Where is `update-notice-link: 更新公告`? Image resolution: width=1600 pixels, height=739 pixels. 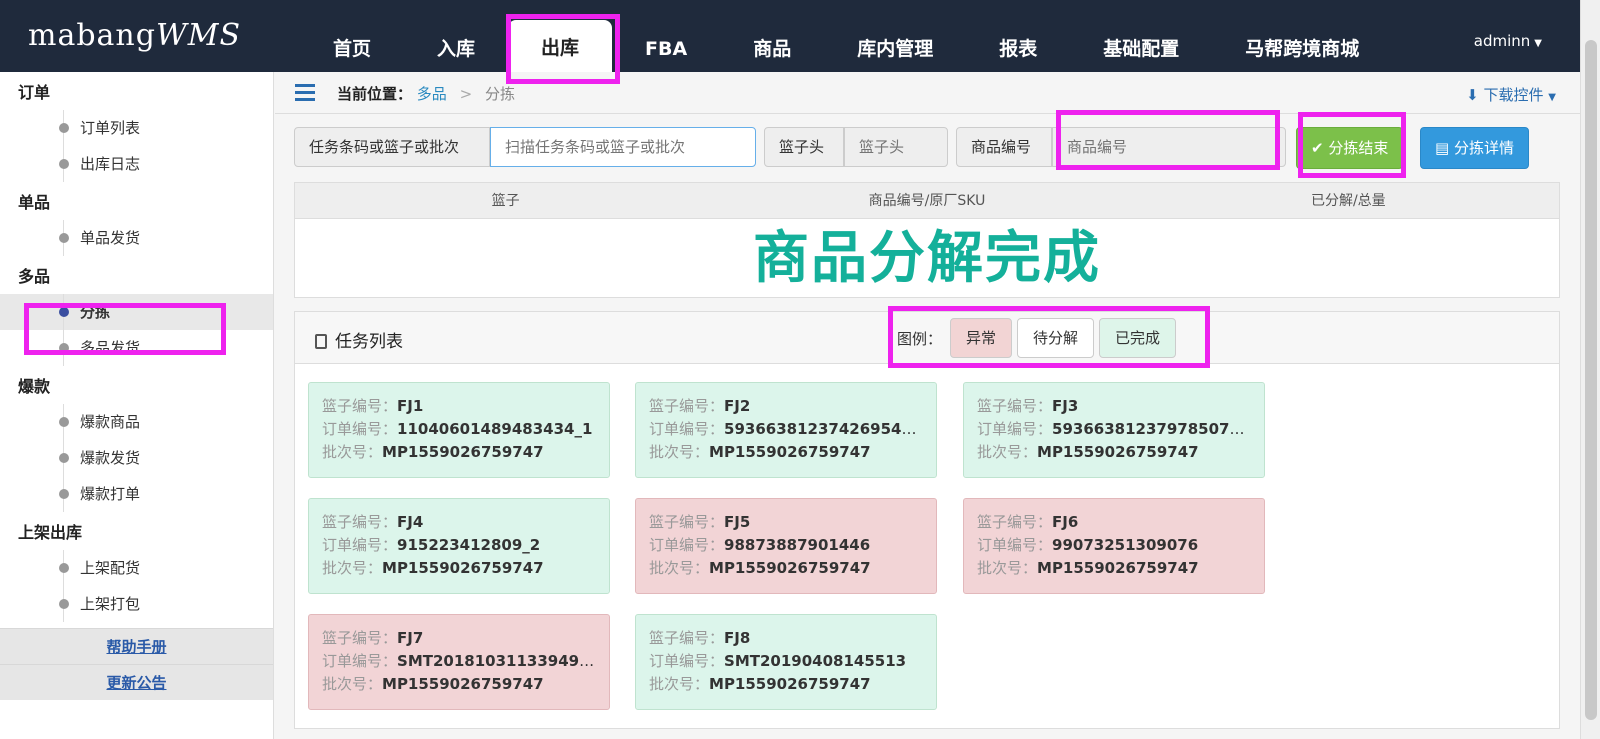
update-notice-link: 更新公告 is located at coordinates (136, 682).